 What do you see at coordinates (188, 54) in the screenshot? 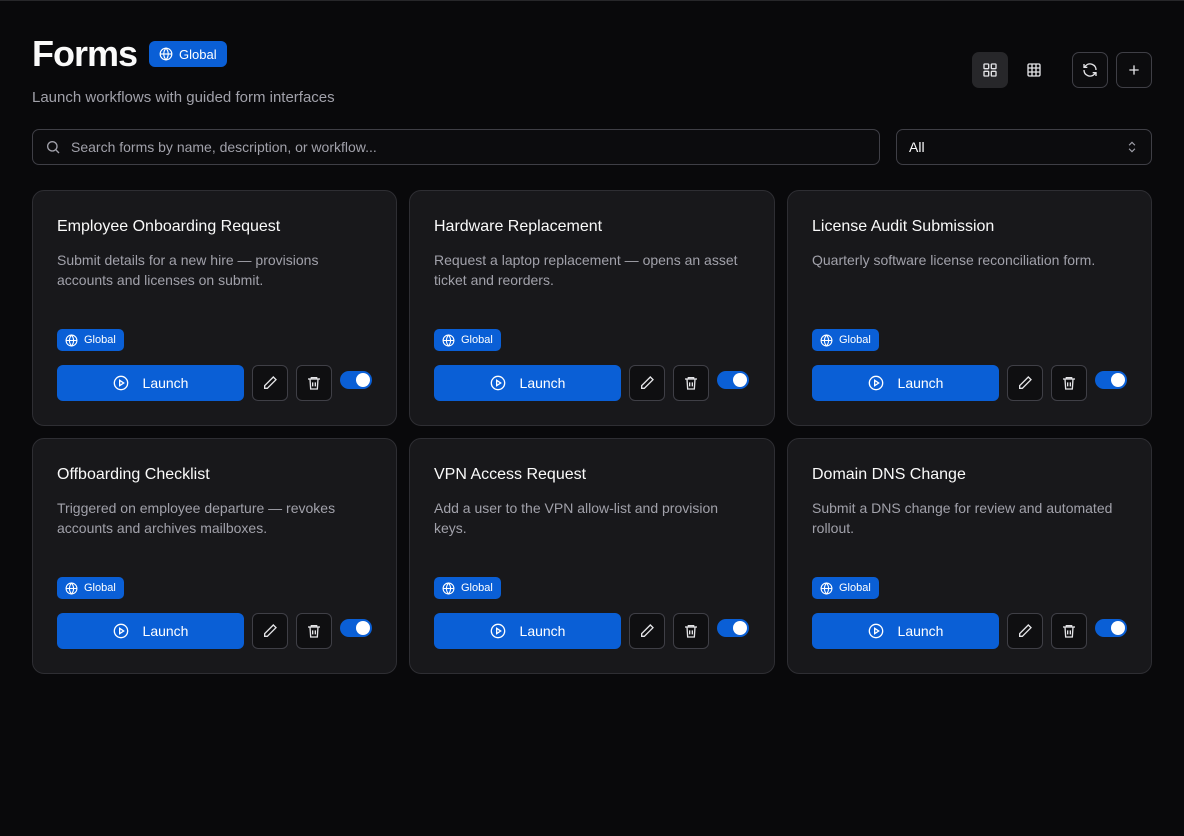
I see `scope-badge: Global` at bounding box center [188, 54].